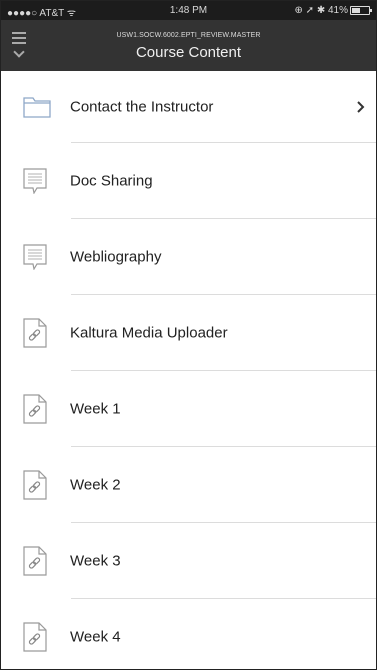 The width and height of the screenshot is (377, 670). Describe the element at coordinates (149, 333) in the screenshot. I see `list-item-label: Kaltura Media Uploader` at that location.